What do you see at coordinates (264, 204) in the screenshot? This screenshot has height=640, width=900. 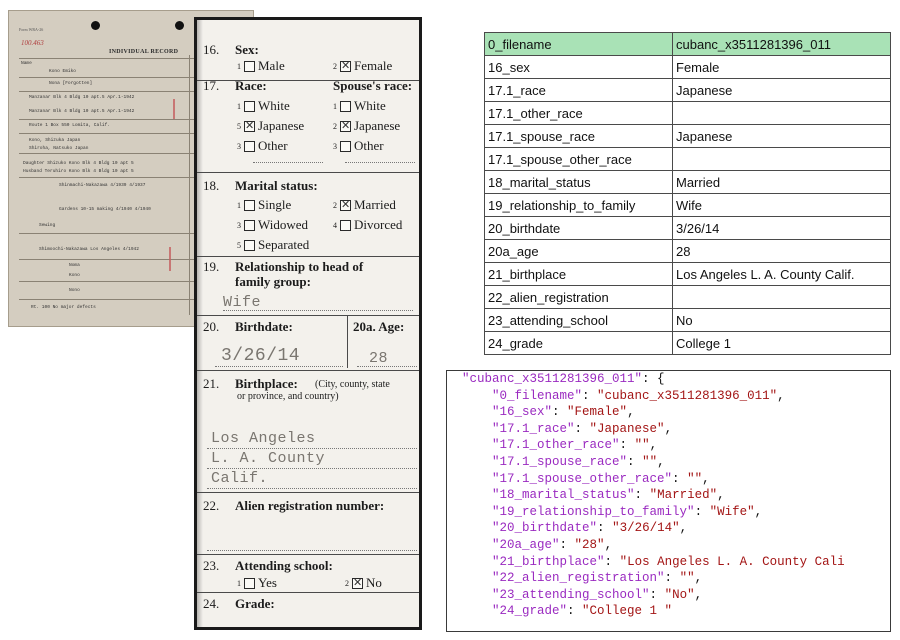 I see `option-single: 1 Single` at bounding box center [264, 204].